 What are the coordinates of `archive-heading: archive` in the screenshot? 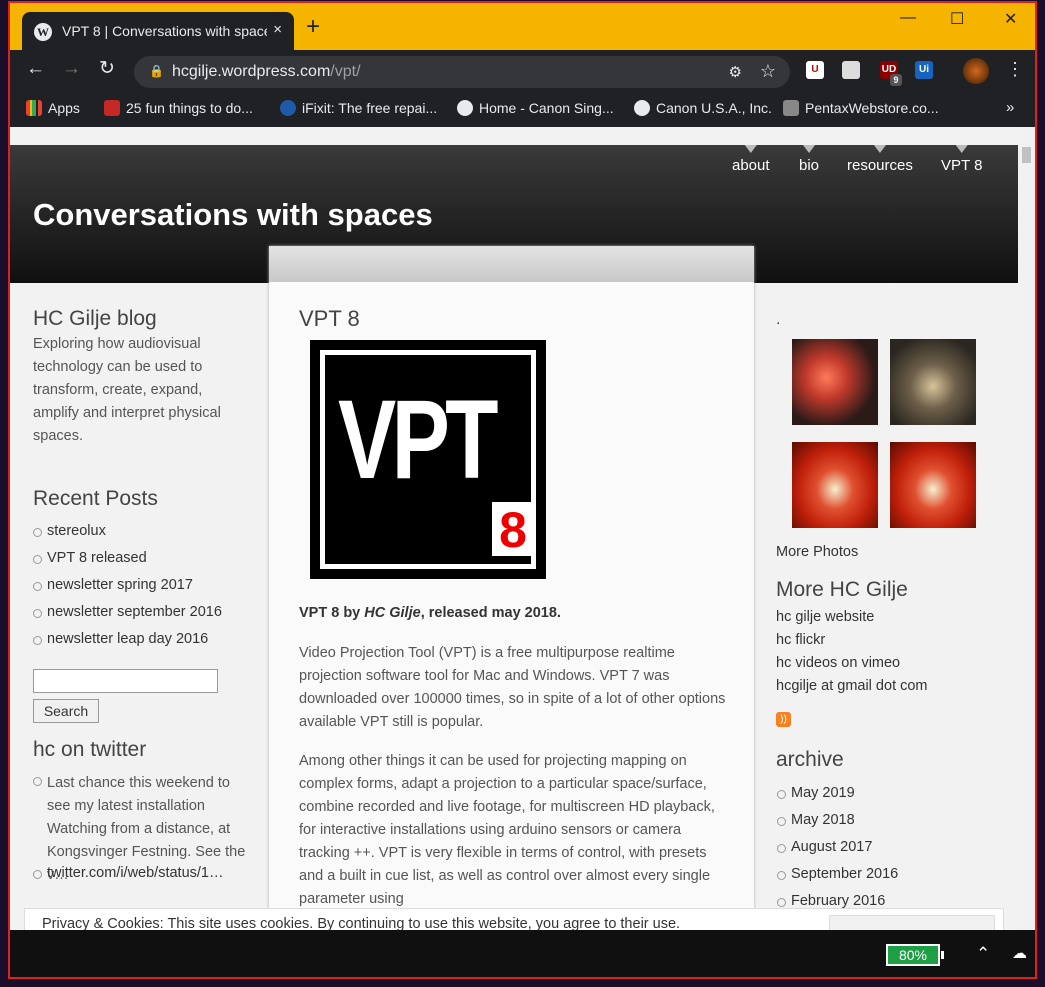 It's located at (810, 759).